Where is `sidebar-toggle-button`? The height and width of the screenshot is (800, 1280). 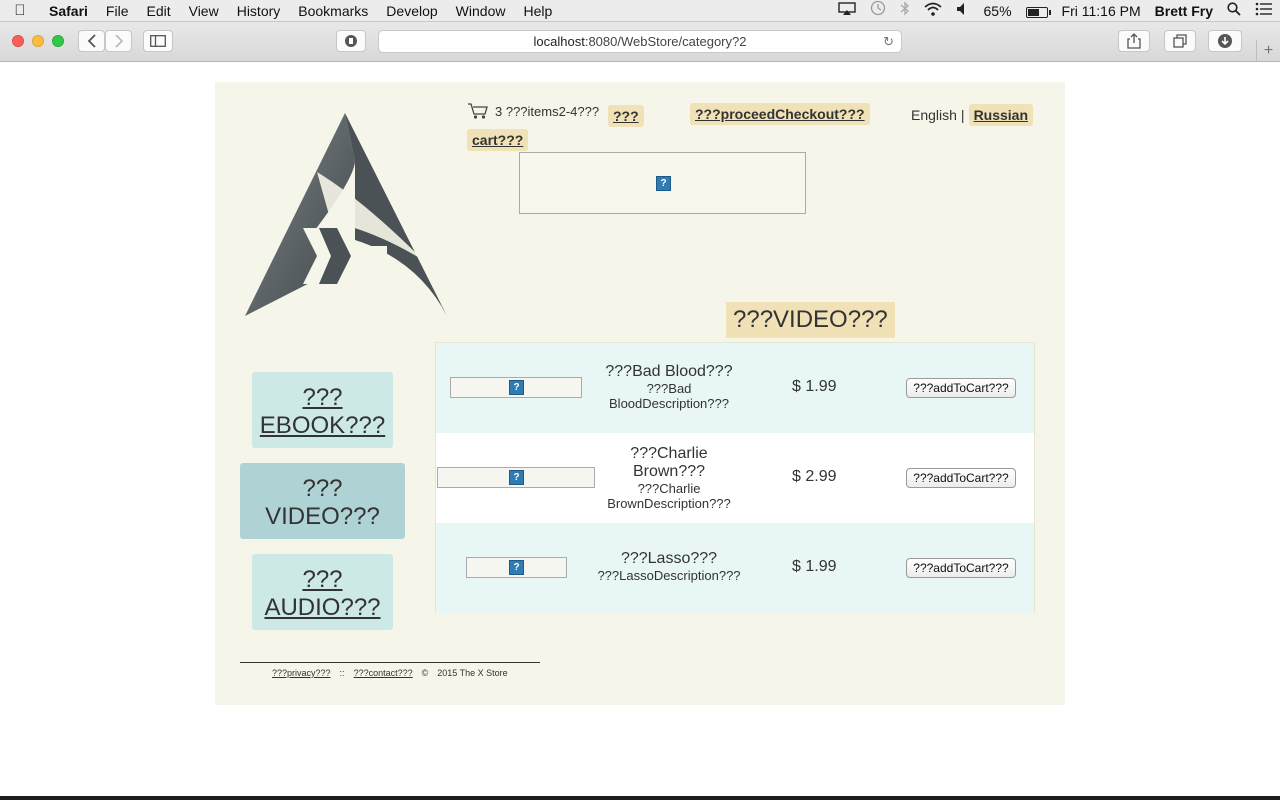 sidebar-toggle-button is located at coordinates (158, 41).